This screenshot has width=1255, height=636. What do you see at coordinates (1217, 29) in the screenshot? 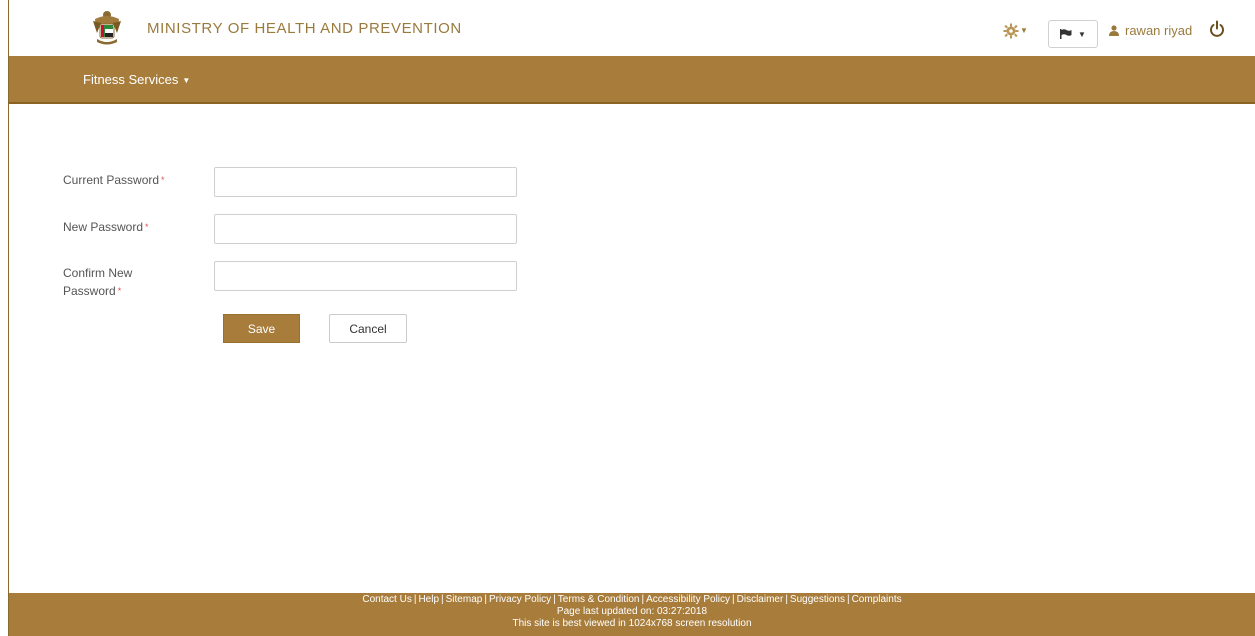
I see `power-icon` at bounding box center [1217, 29].